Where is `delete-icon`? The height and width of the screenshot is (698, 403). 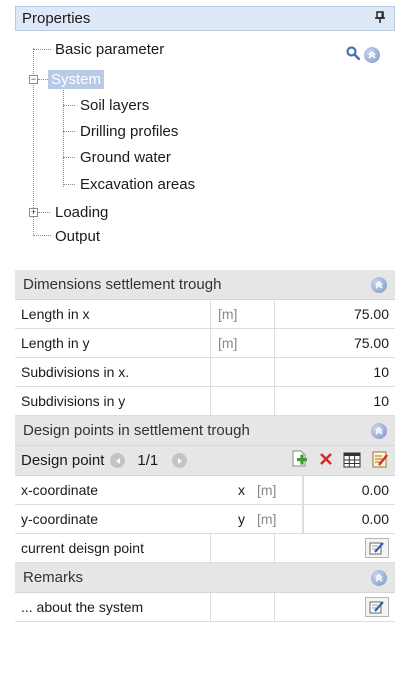
delete-icon is located at coordinates (326, 461).